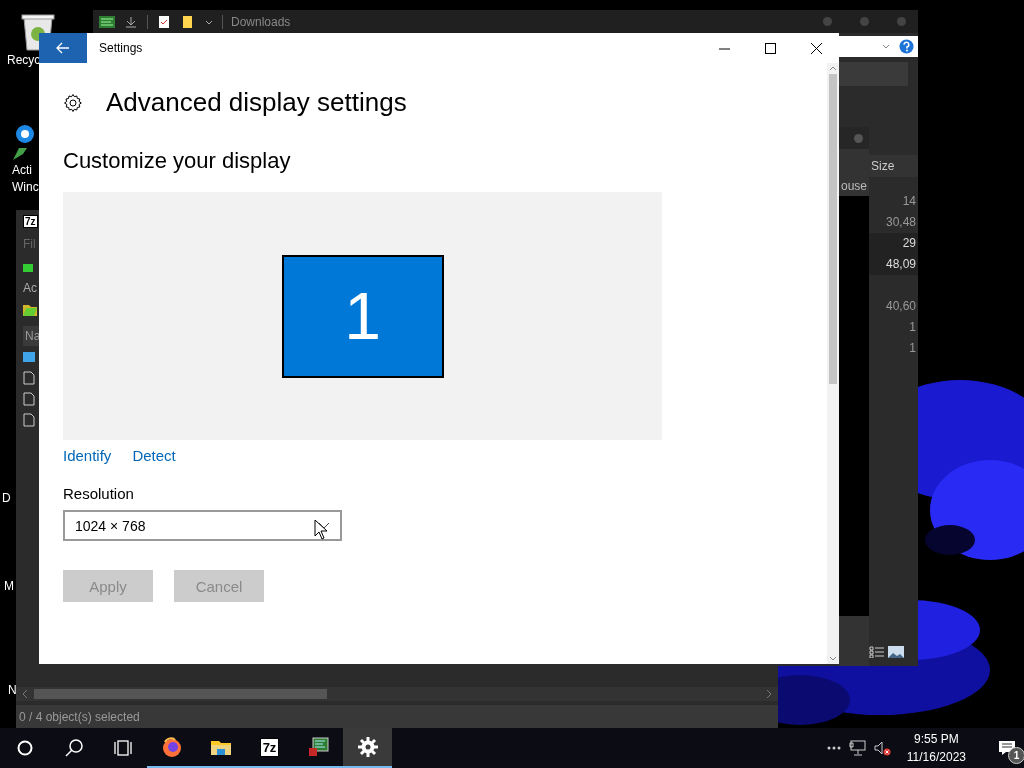 The image size is (1024, 768). I want to click on scroll-left-icon, so click(25, 694).